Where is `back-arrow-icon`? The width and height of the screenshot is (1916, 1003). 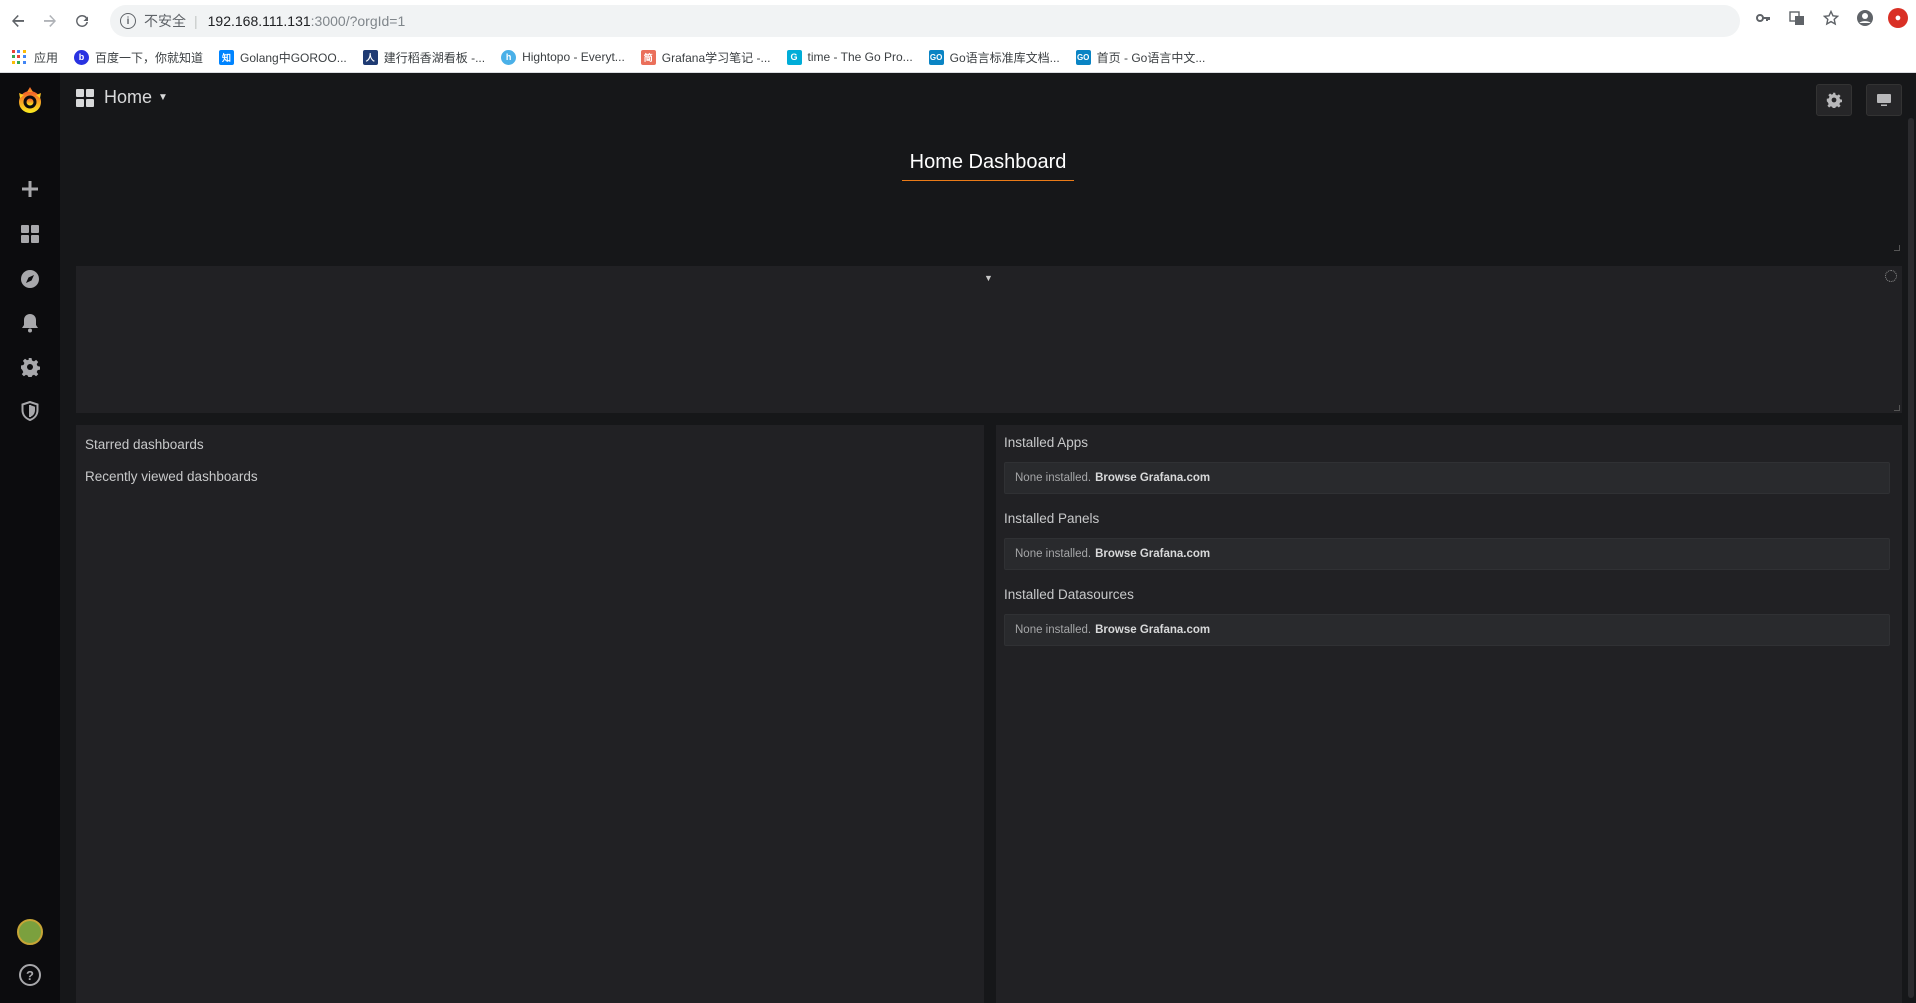
back-arrow-icon is located at coordinates (18, 21).